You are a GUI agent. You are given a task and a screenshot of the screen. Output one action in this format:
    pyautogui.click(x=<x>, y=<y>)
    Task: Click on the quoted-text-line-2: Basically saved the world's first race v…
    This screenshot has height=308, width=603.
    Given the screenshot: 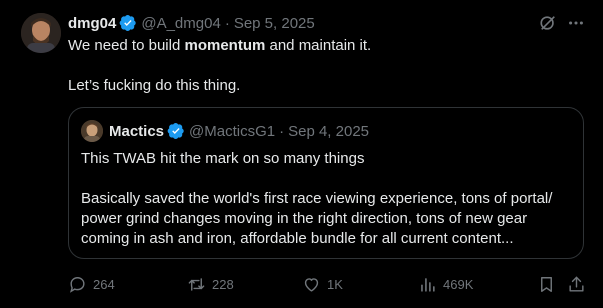 What is the action you would take?
    pyautogui.click(x=317, y=198)
    